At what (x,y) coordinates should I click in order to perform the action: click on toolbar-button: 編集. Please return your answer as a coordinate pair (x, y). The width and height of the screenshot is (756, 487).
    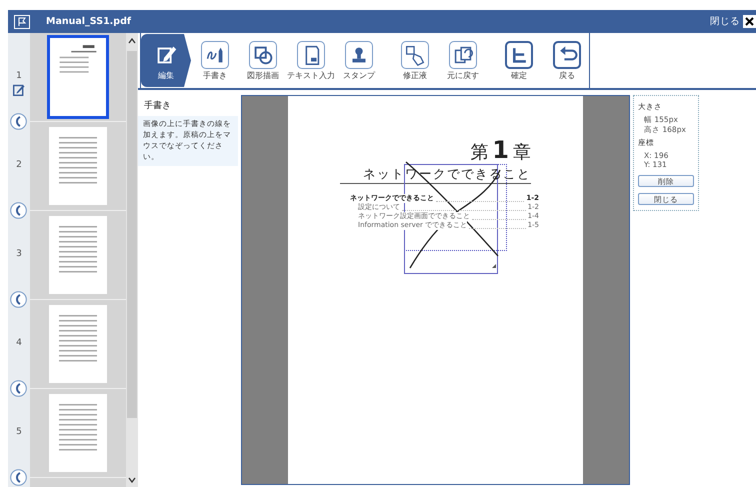
    Looking at the image, I should click on (166, 60).